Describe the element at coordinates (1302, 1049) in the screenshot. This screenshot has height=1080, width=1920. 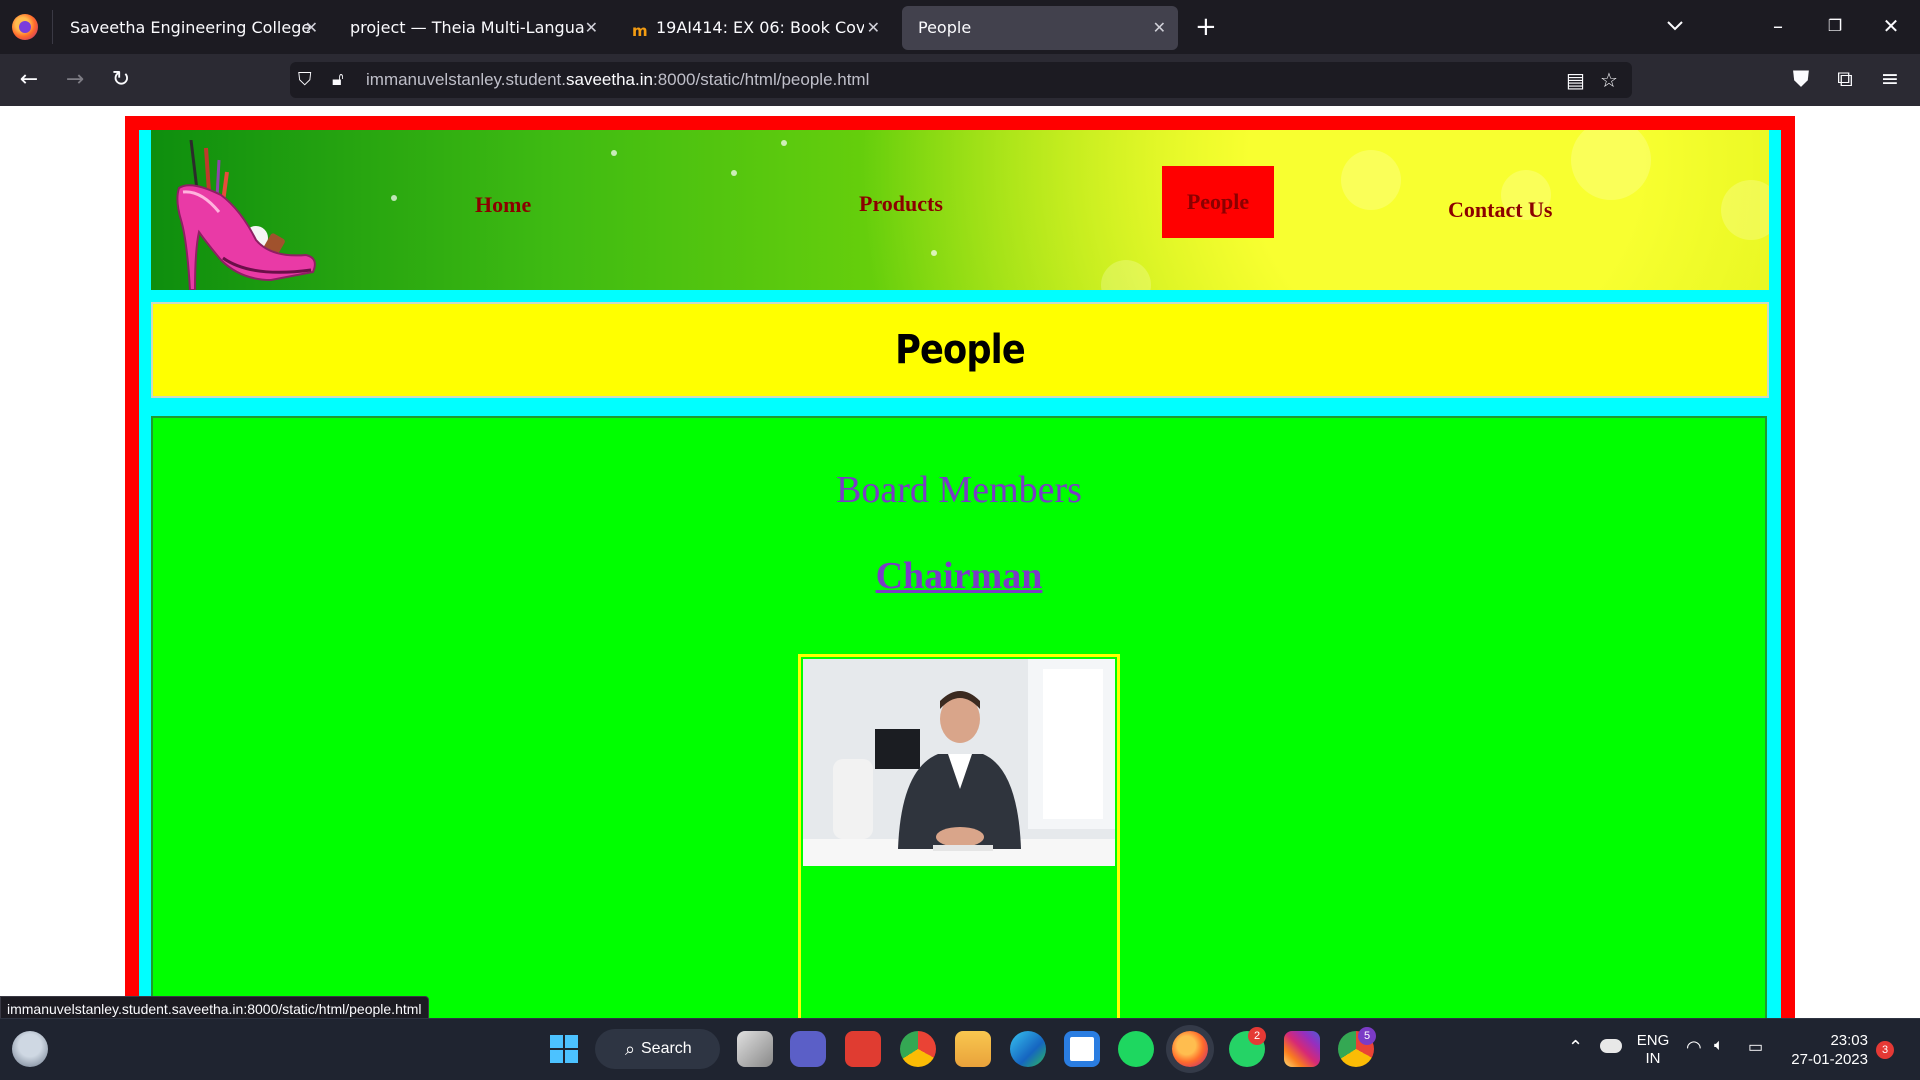
I see `instagram-icon` at that location.